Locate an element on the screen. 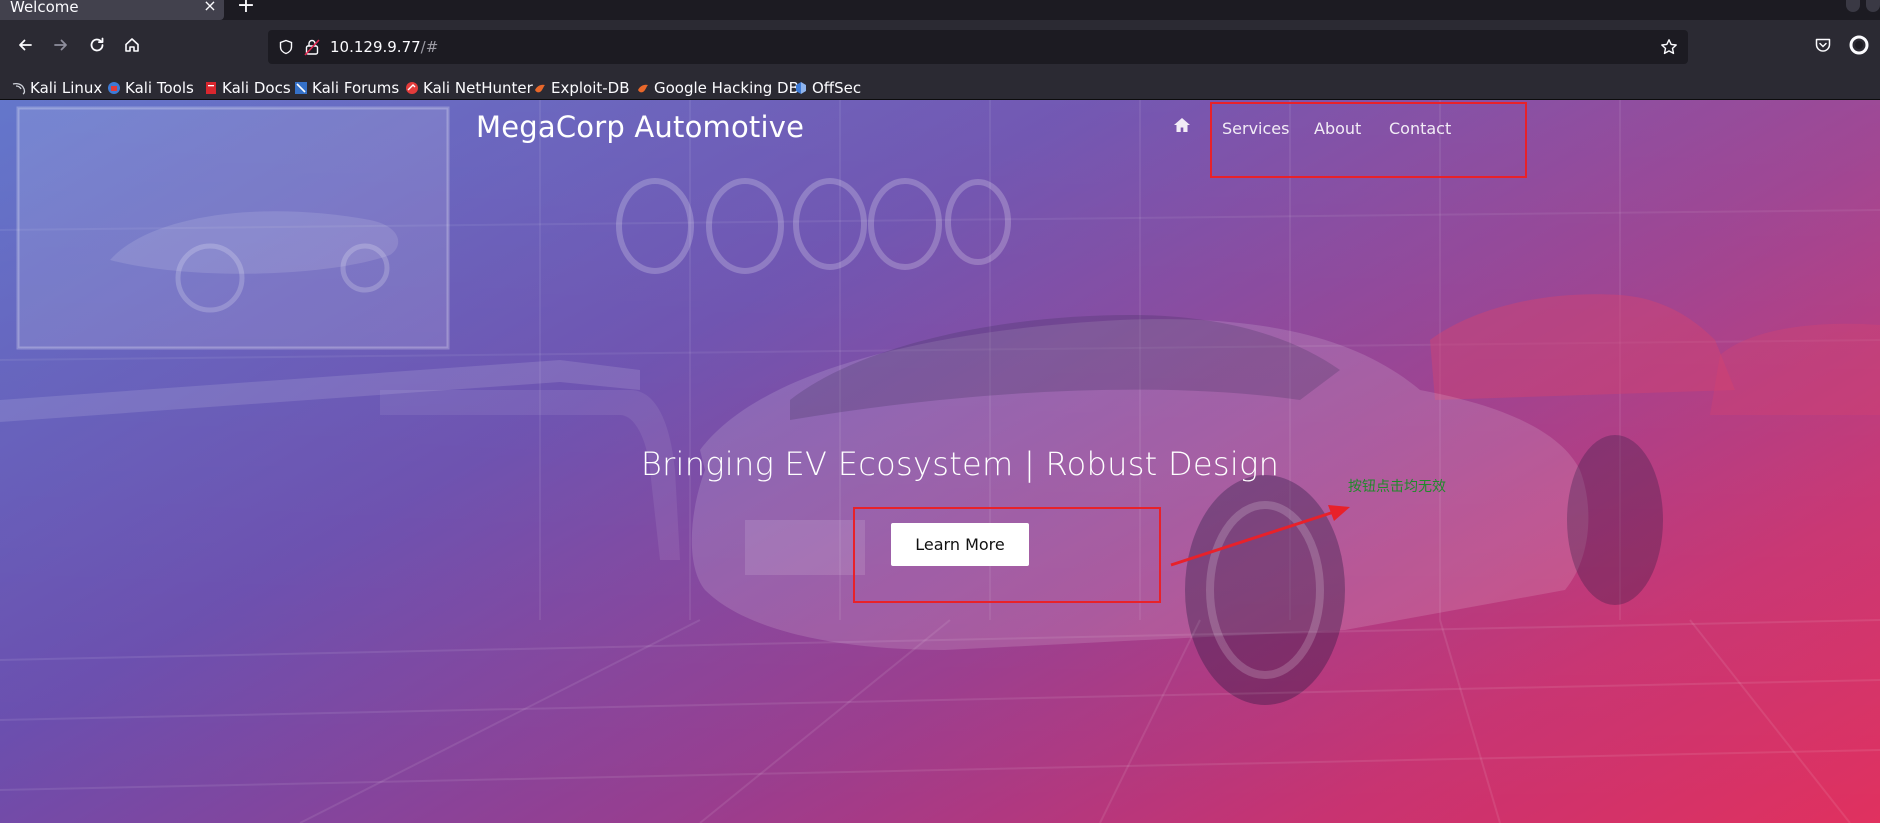 Image resolution: width=1880 pixels, height=823 pixels. pocket-icon is located at coordinates (1823, 45).